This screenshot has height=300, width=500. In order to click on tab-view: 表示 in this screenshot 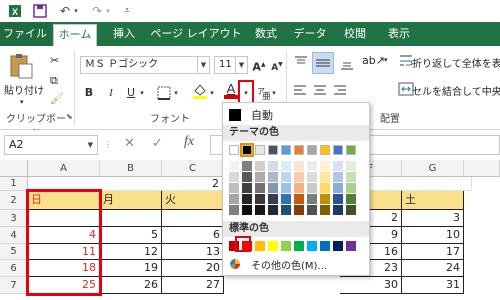, I will do `click(399, 34)`.